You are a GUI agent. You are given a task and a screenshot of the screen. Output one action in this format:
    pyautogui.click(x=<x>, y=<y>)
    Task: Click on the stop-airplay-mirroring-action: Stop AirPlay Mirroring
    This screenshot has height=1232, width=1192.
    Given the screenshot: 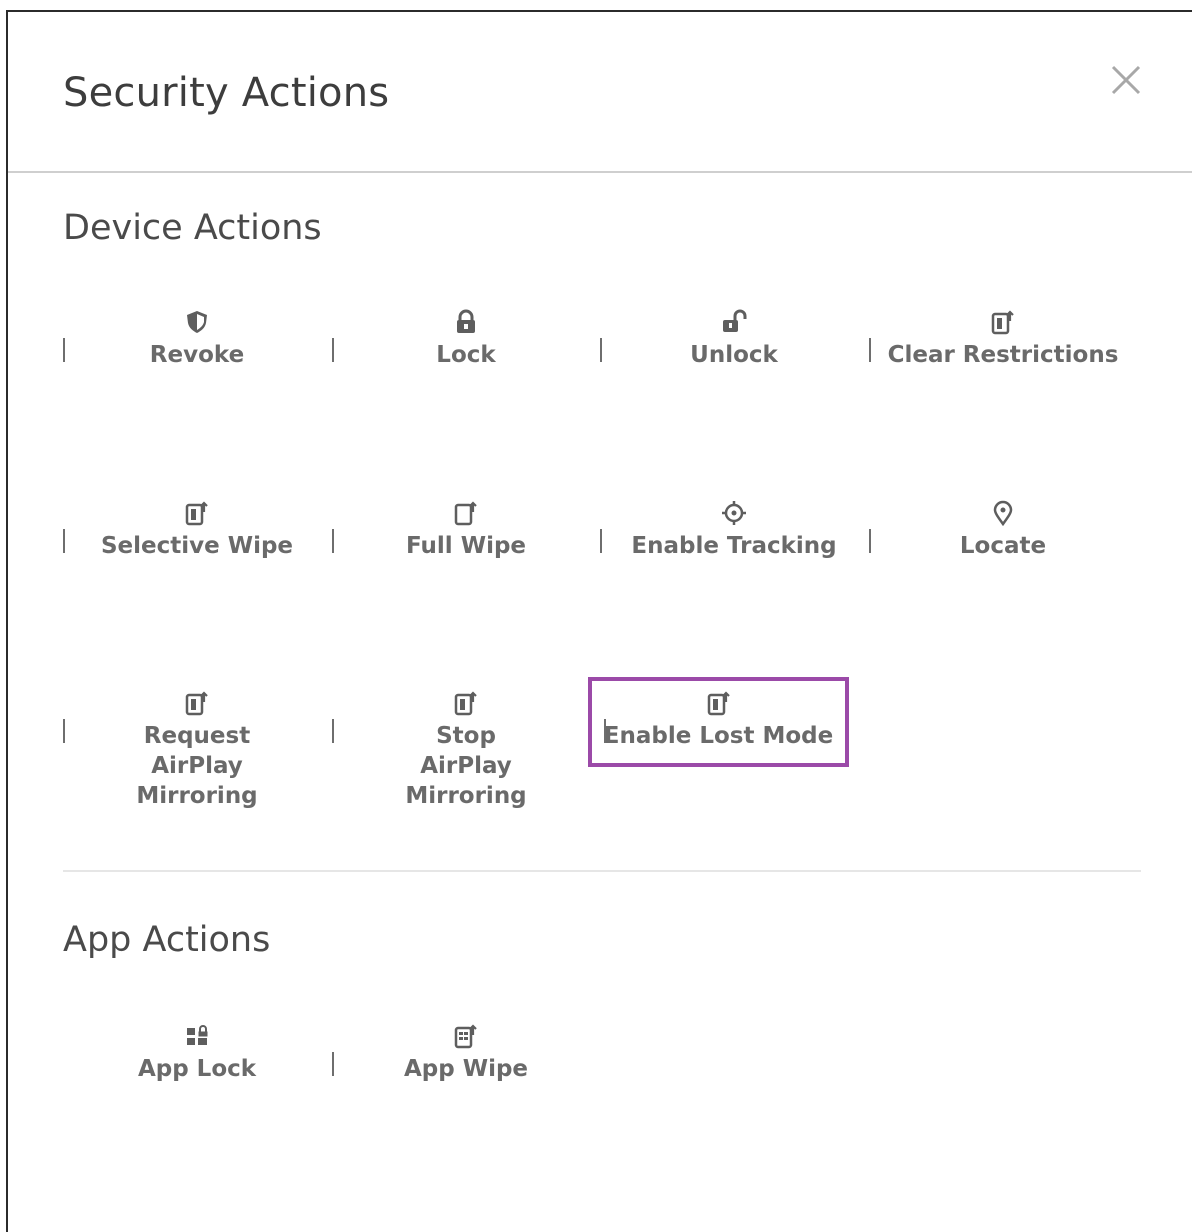 What is the action you would take?
    pyautogui.click(x=466, y=749)
    